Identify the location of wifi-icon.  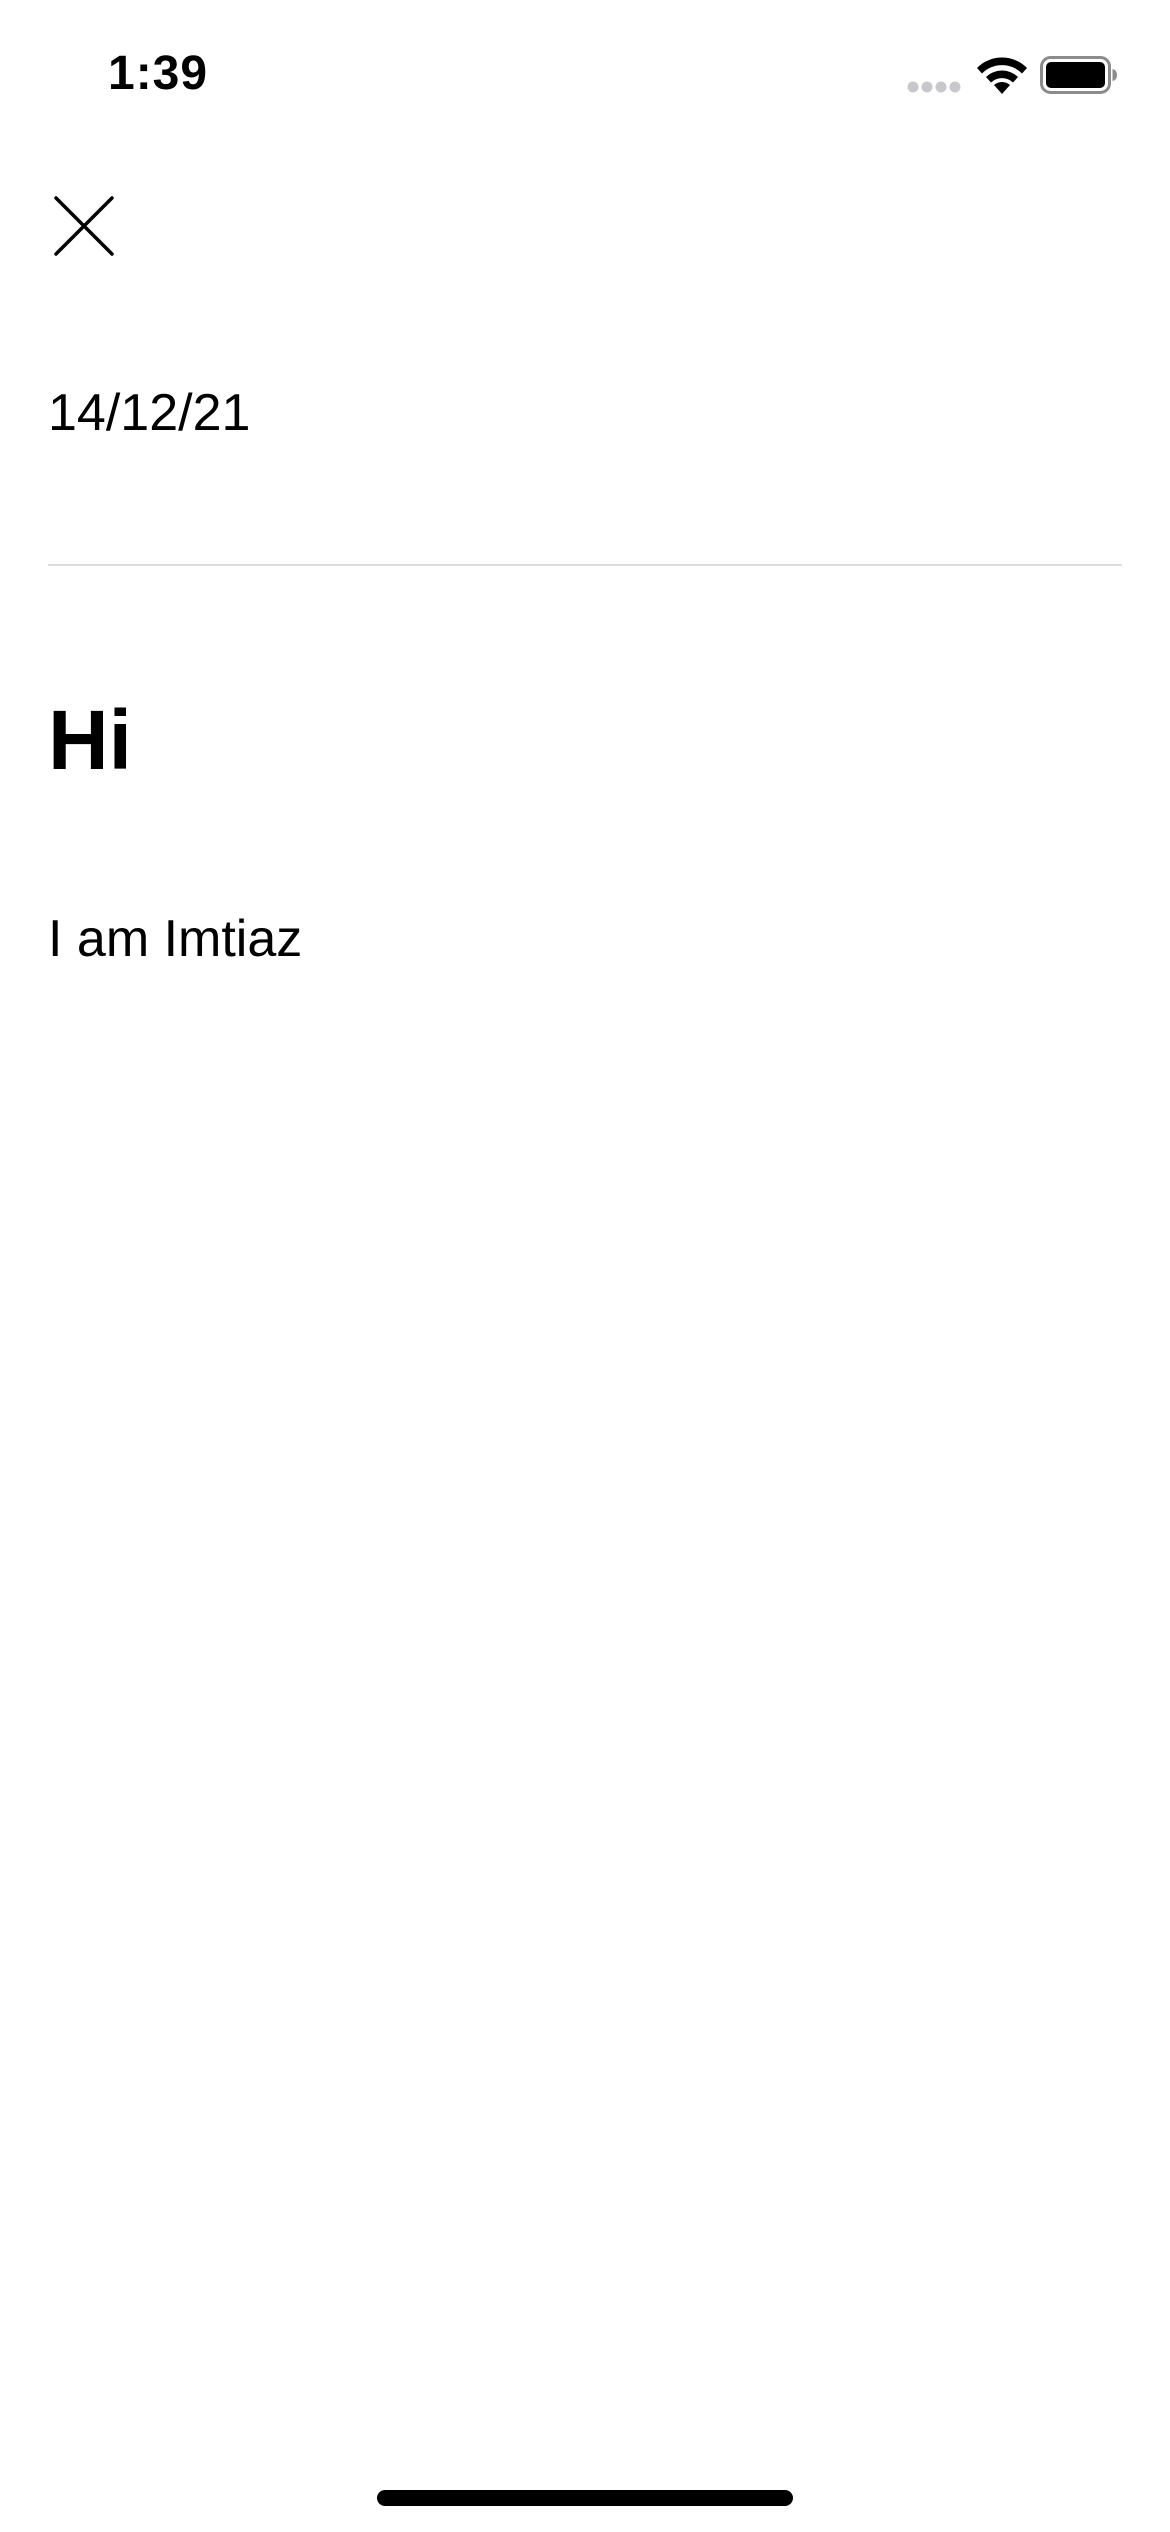
(1002, 75).